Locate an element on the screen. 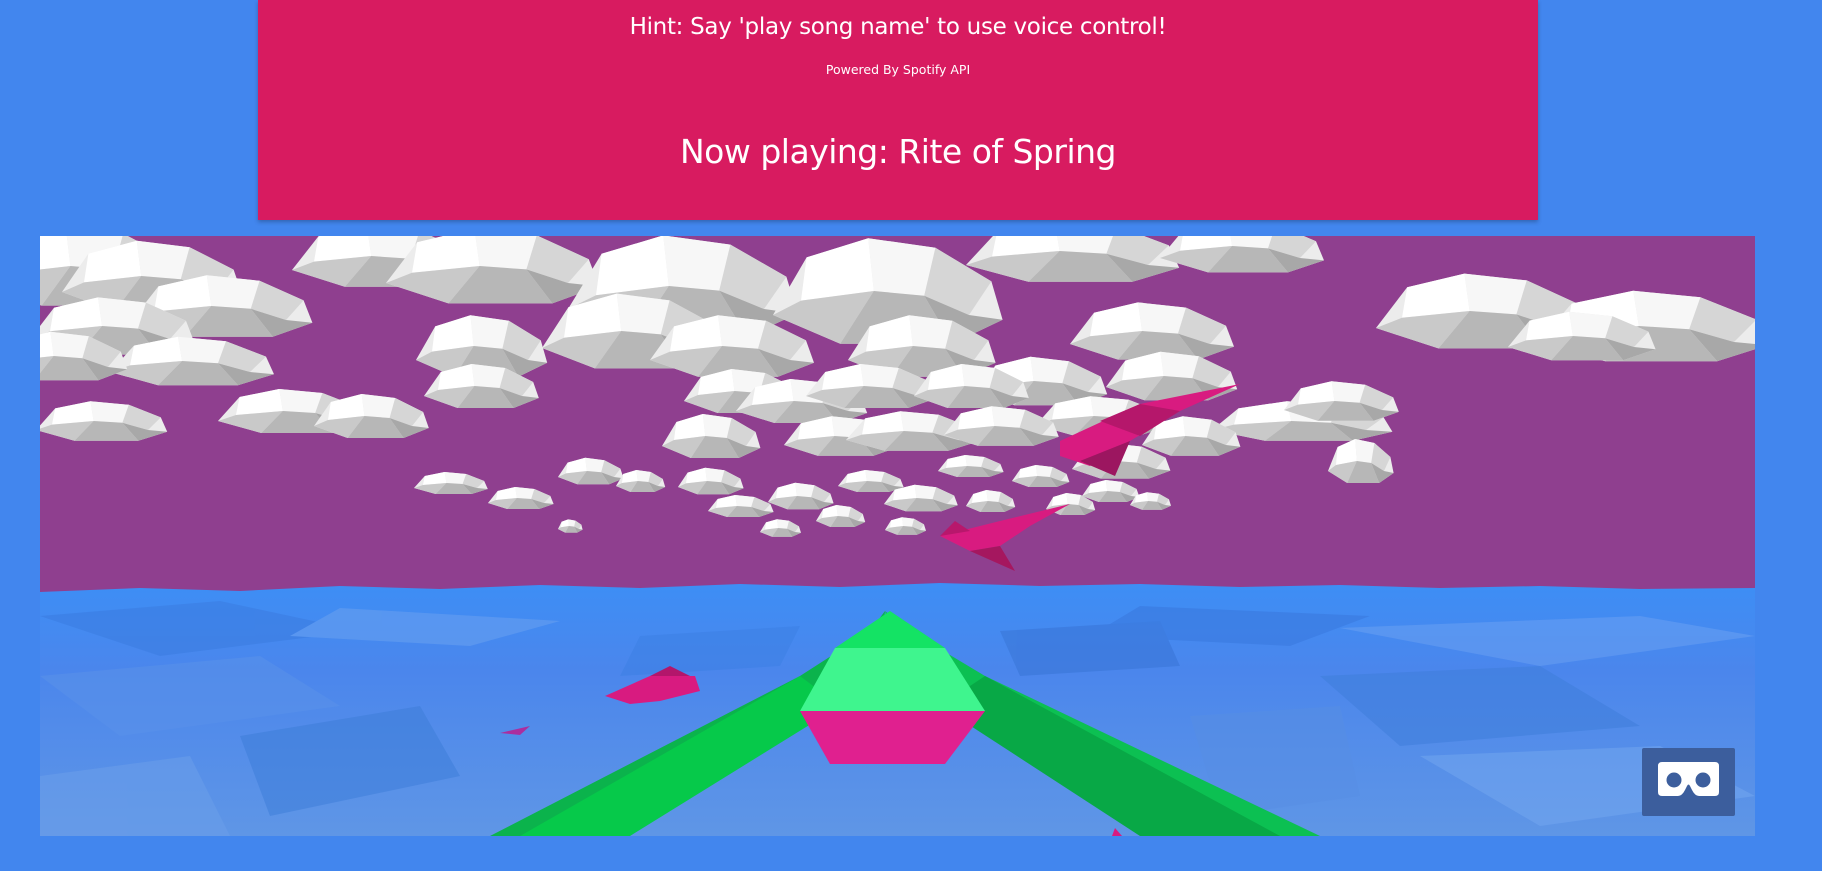 The height and width of the screenshot is (871, 1822). powered-by-text: Powered By Spotify API is located at coordinates (898, 69).